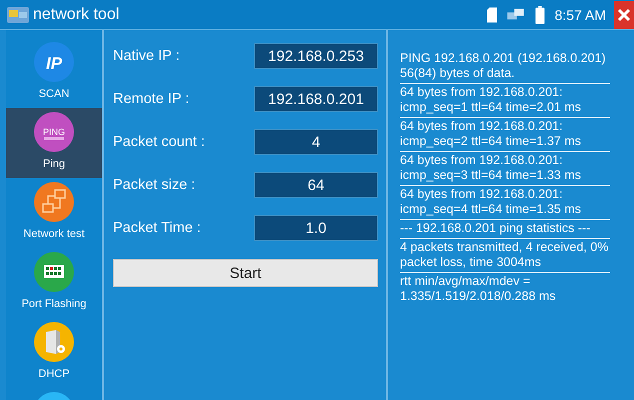  I want to click on field-label: Packet Time :, so click(157, 228).